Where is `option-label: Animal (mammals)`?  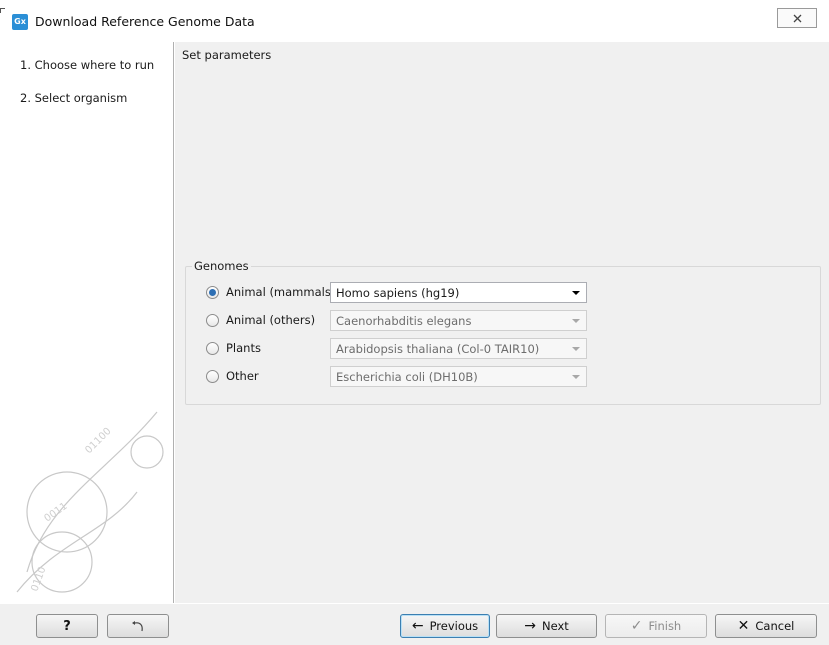
option-label: Animal (mammals) is located at coordinates (281, 292).